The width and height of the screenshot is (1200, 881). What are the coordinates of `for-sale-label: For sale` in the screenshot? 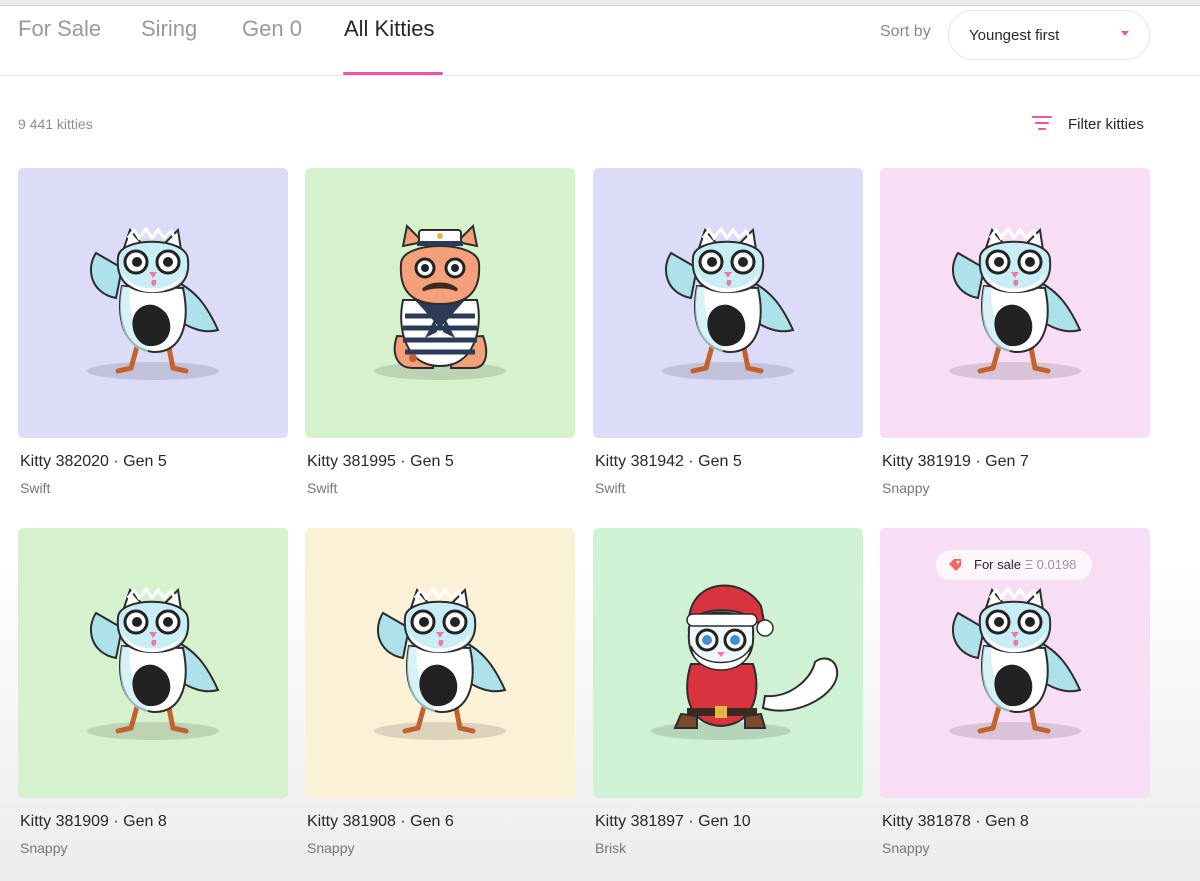 It's located at (999, 564).